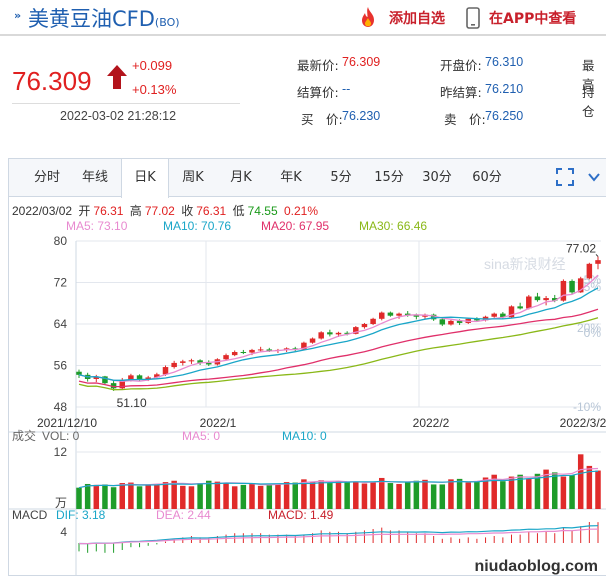 Image resolution: width=606 pixels, height=576 pixels. What do you see at coordinates (154, 89) in the screenshot?
I see `price-change-percent: +0.13%` at bounding box center [154, 89].